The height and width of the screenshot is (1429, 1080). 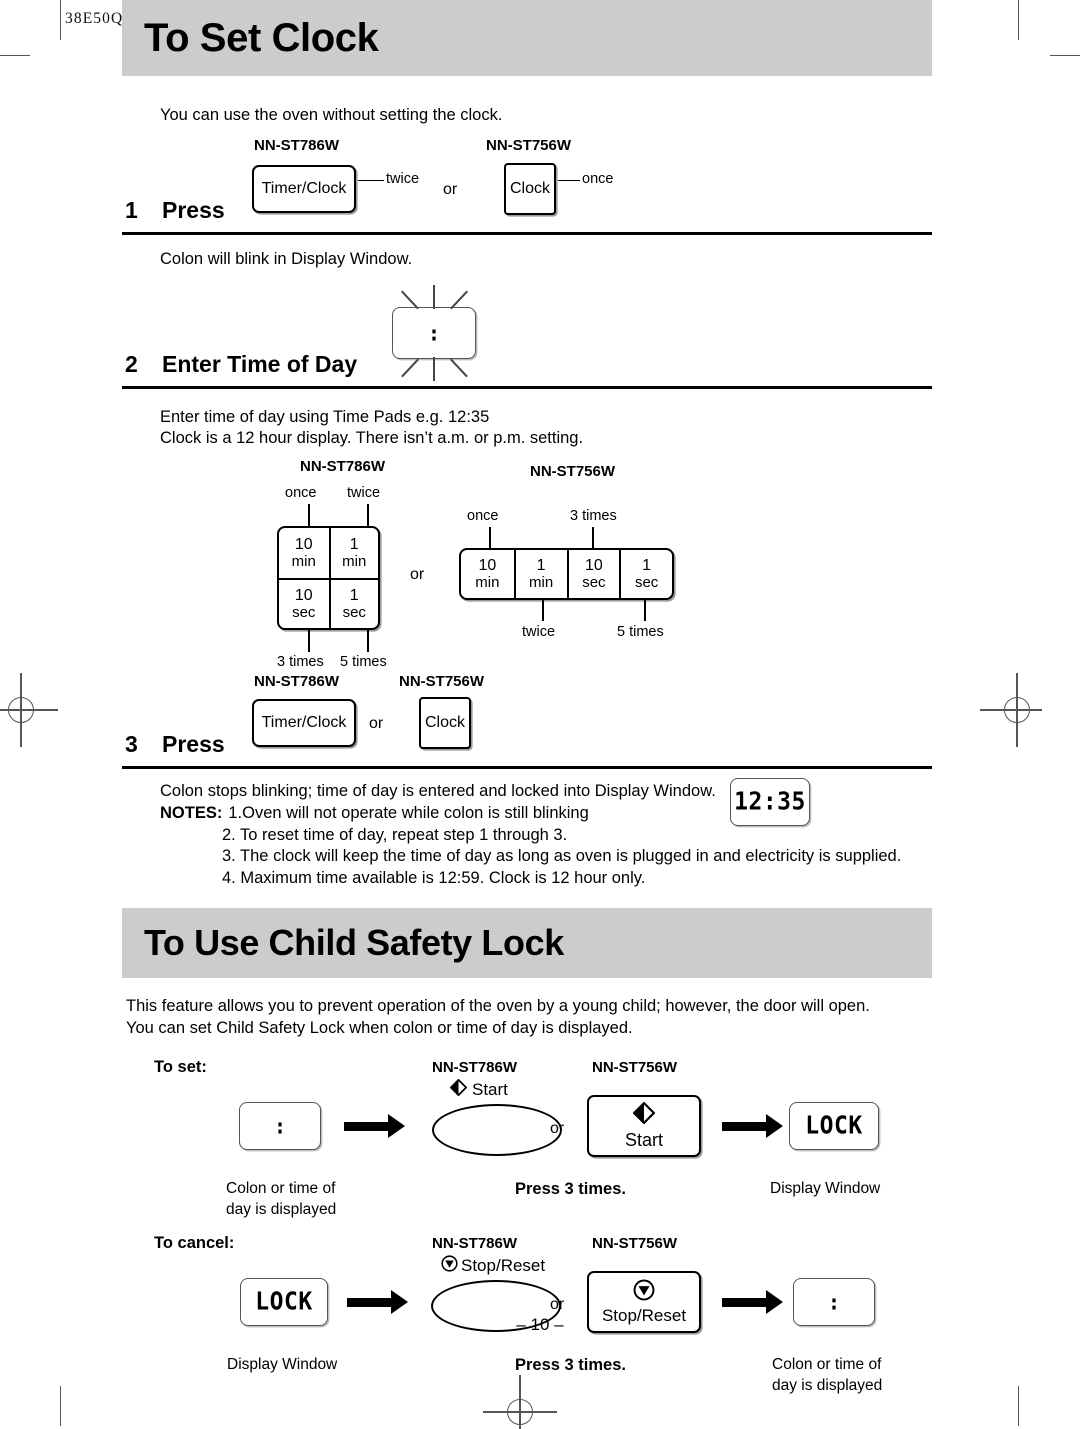 I want to click on to-cancel-caption-before: Display Window, so click(x=282, y=1365).